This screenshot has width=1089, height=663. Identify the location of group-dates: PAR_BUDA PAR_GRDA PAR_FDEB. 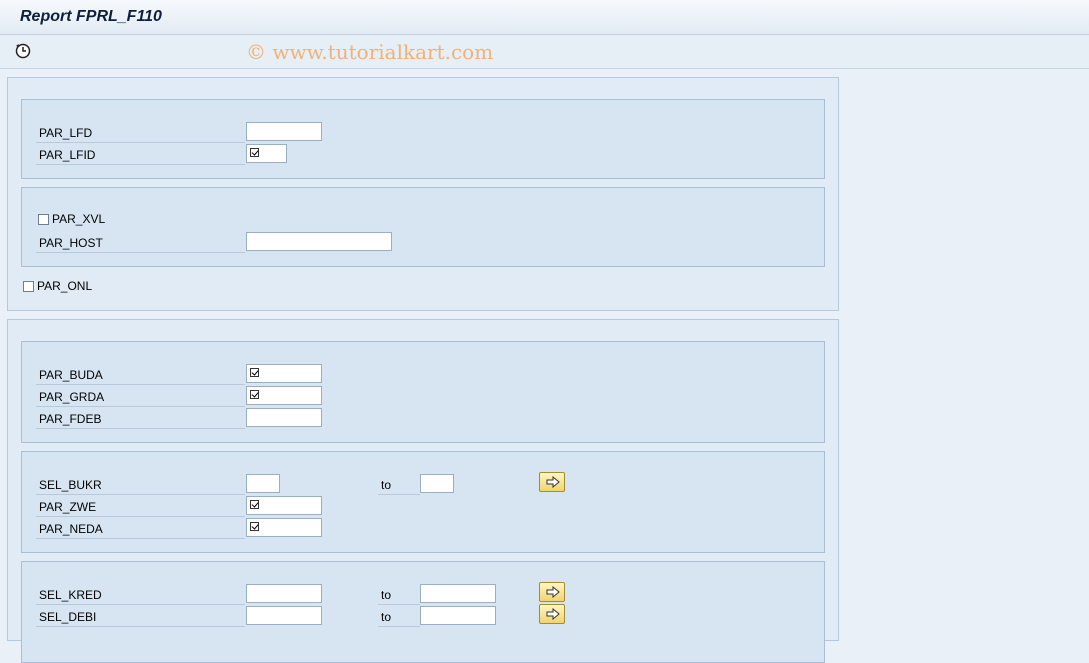
(423, 392).